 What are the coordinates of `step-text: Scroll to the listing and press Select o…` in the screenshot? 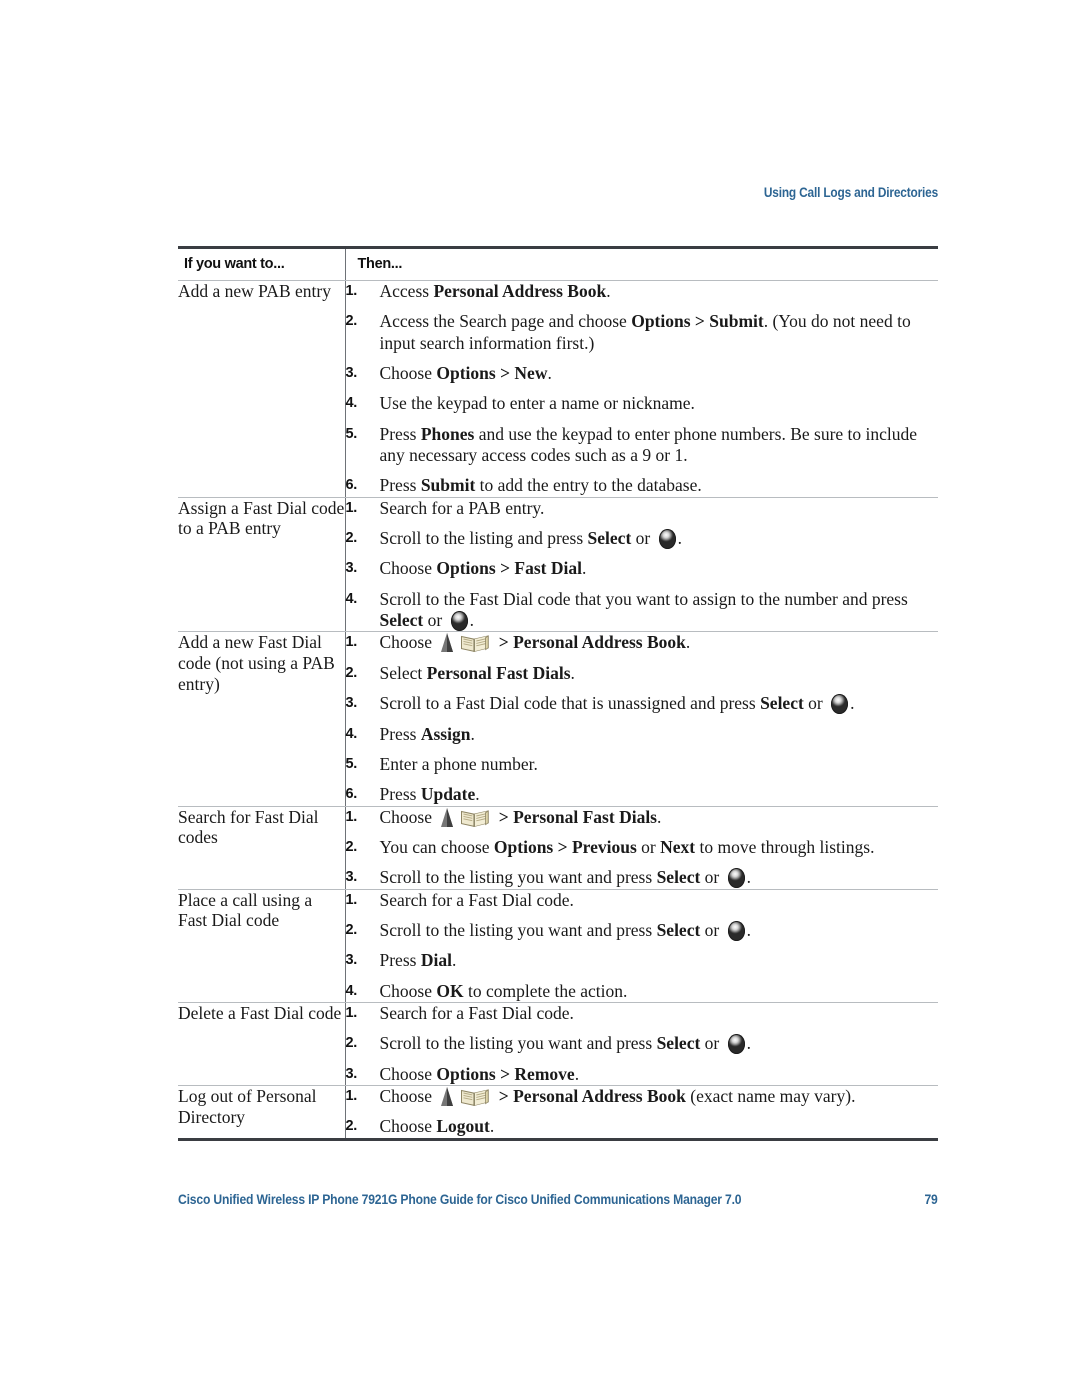 It's located at (530, 539).